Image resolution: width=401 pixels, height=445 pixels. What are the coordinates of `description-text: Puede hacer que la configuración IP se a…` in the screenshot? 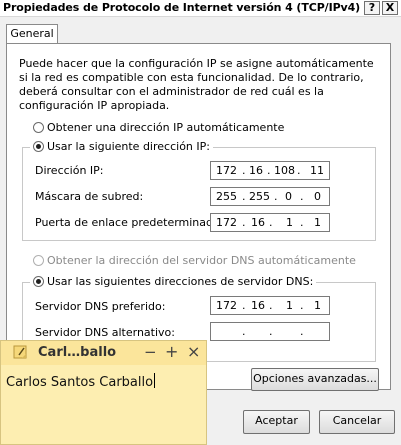 It's located at (196, 84).